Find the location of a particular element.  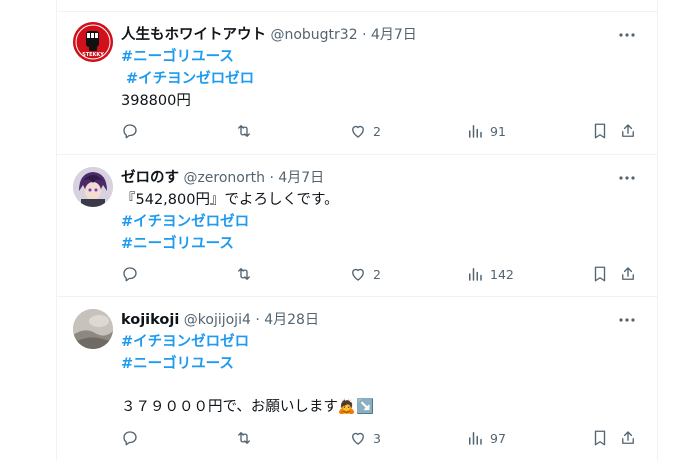

handle: @kojijoji4 is located at coordinates (217, 320).